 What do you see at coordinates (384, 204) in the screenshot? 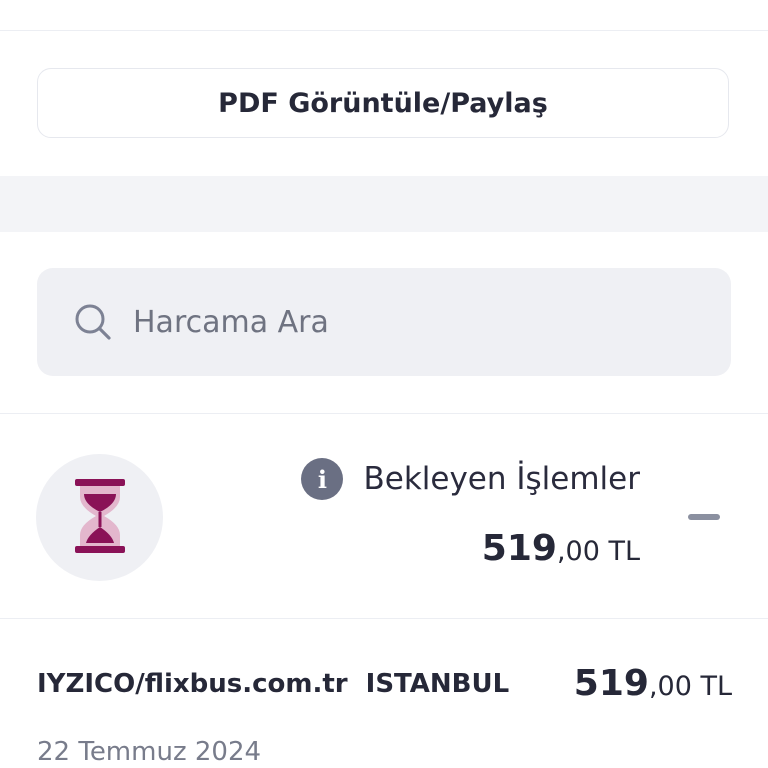
I see `section-separator-band` at bounding box center [384, 204].